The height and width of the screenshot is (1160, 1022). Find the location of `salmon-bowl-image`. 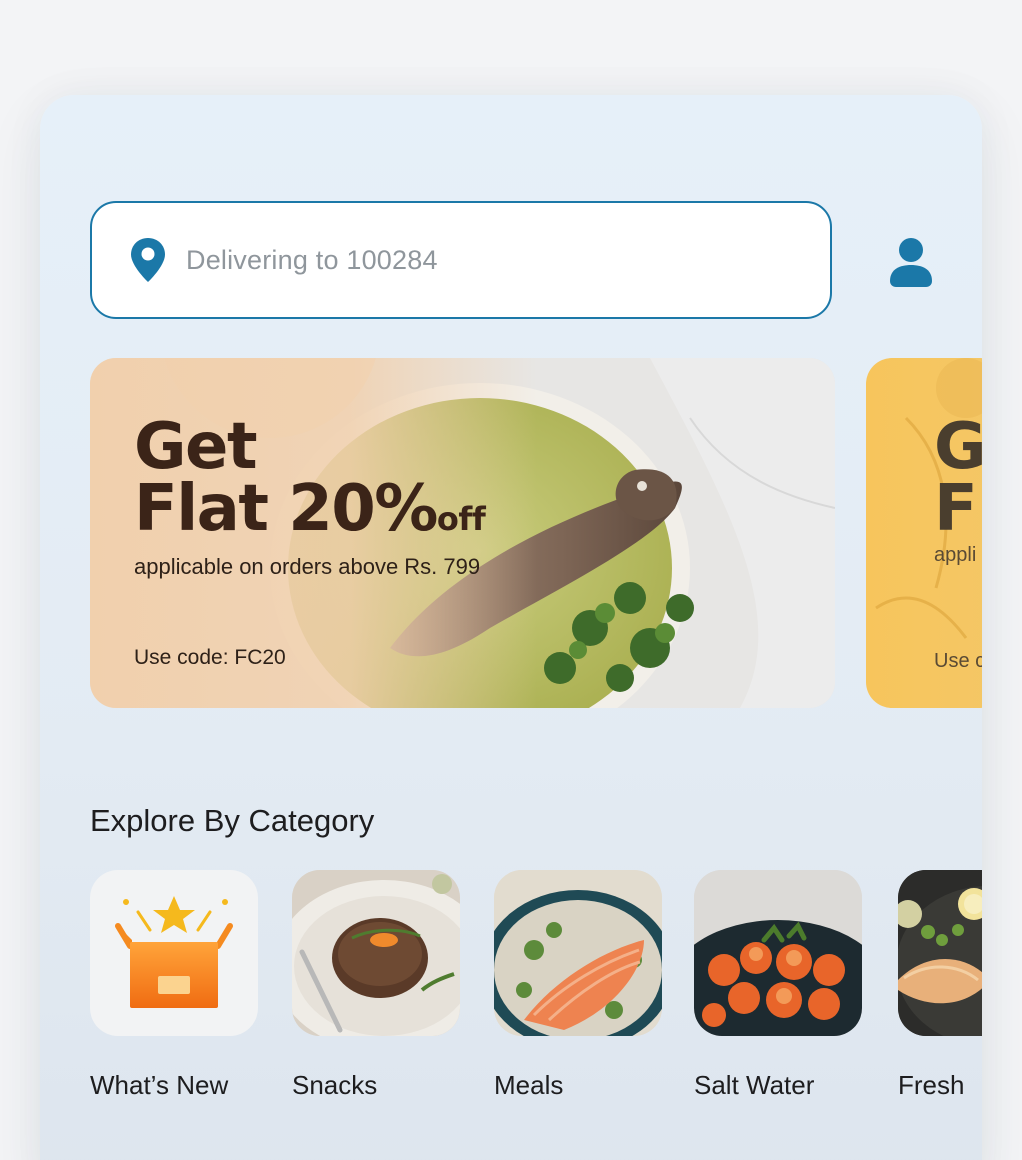

salmon-bowl-image is located at coordinates (578, 953).